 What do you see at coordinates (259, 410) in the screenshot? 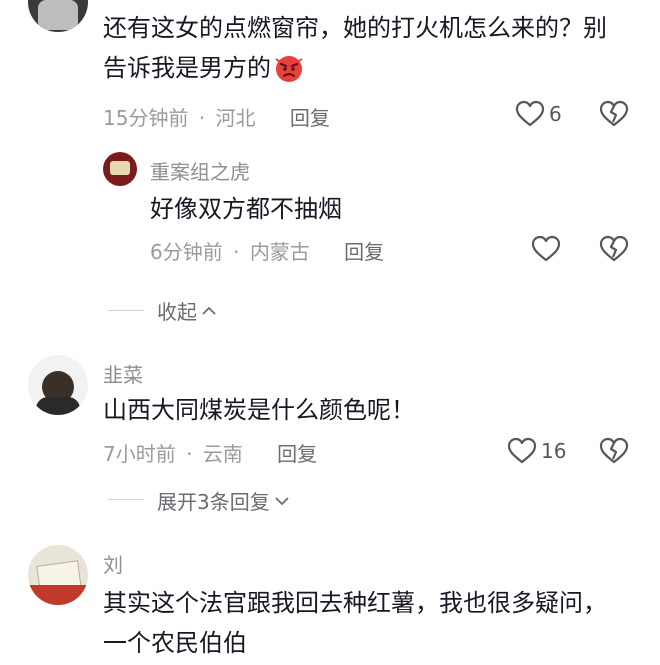
I see `comment-text: 山西大同煤炭是什么颜色呢！` at bounding box center [259, 410].